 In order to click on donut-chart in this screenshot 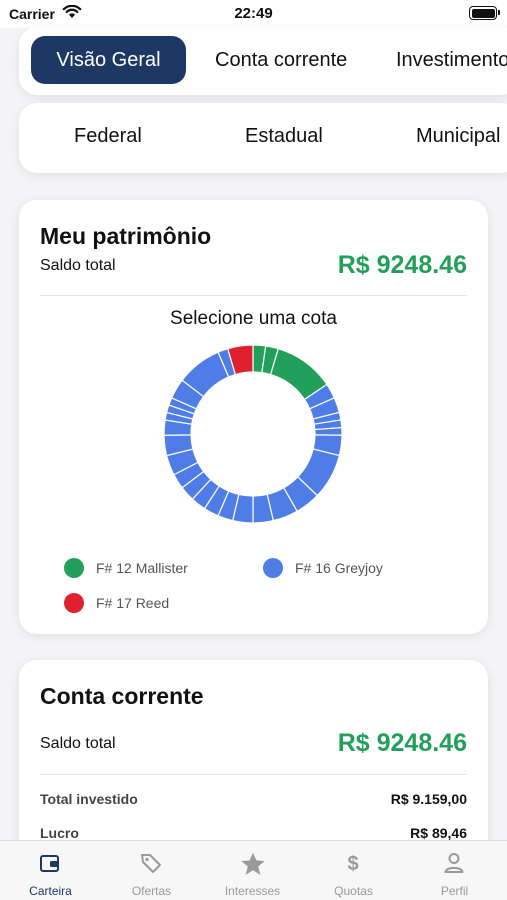, I will do `click(253, 434)`.